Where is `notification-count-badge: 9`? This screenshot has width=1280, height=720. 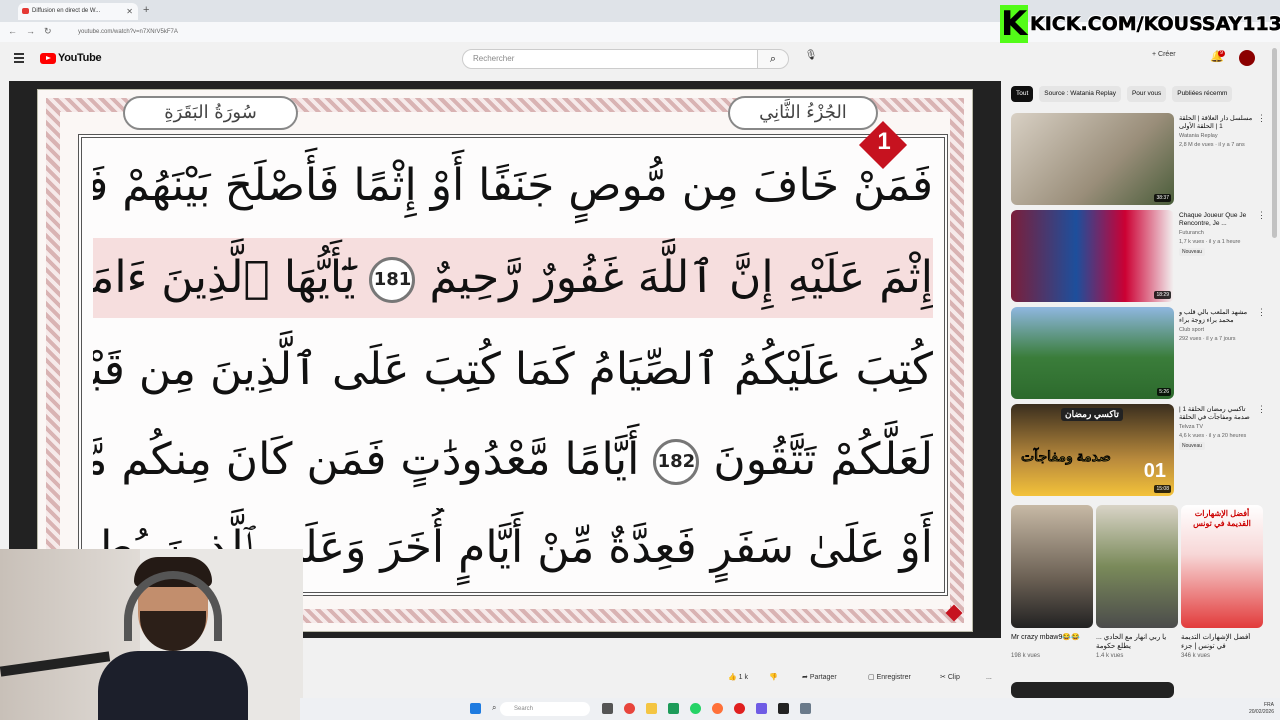
notification-count-badge: 9 is located at coordinates (1221, 53).